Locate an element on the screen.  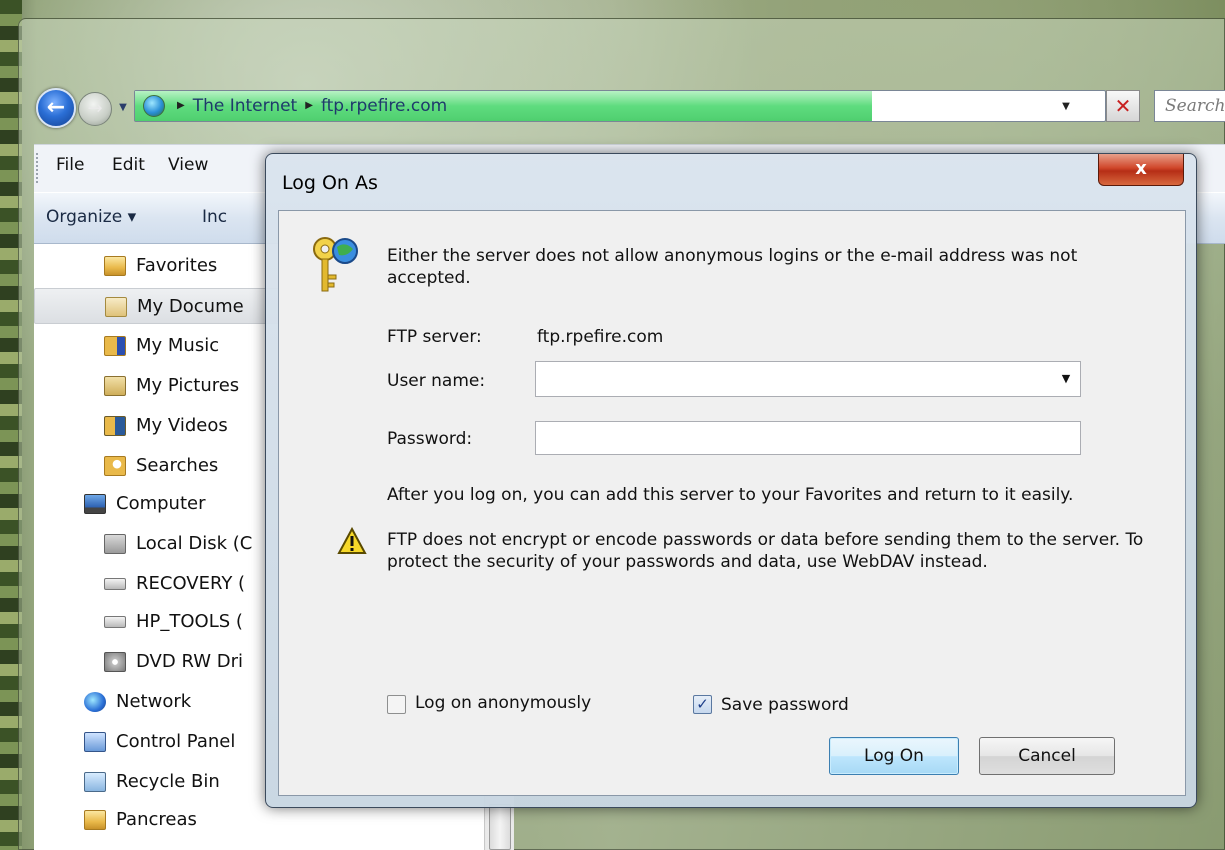
menu-file: File is located at coordinates (70, 165).